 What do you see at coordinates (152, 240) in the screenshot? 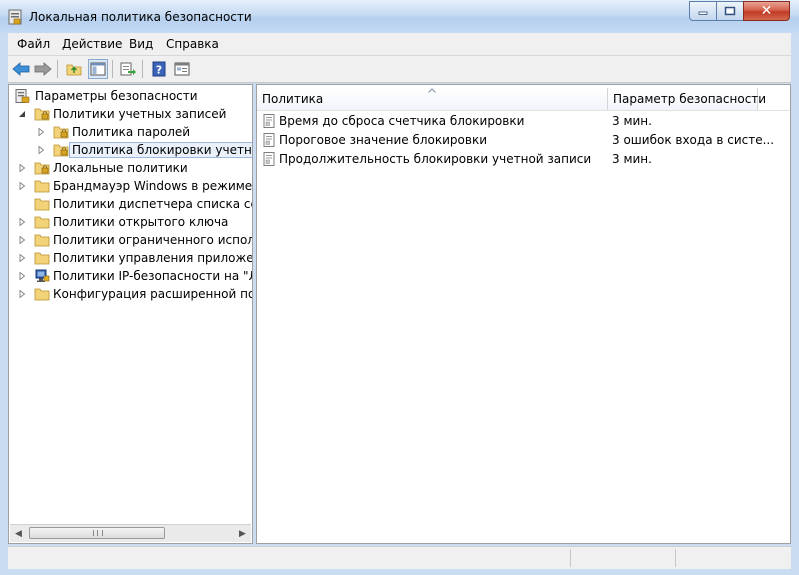
I see `tree-item-label: Политики ограниченного использо` at bounding box center [152, 240].